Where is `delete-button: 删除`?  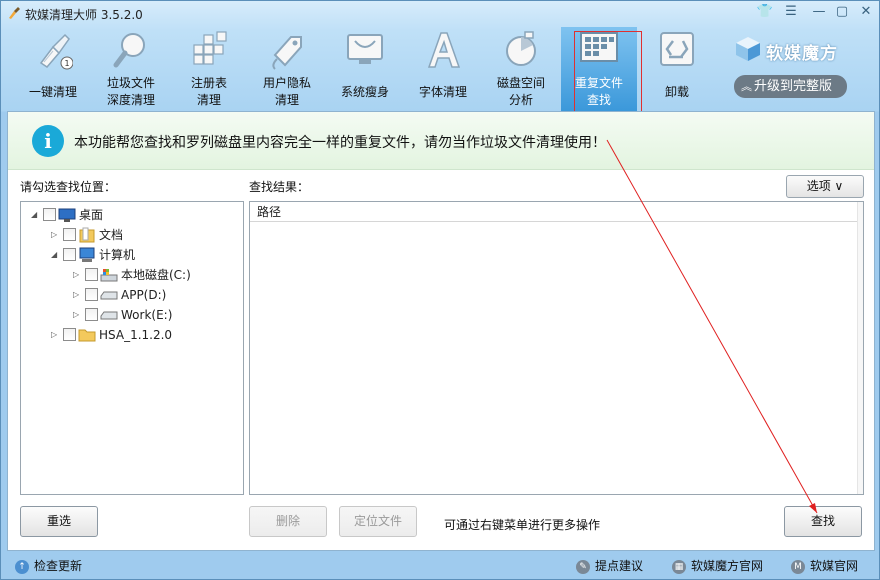 delete-button: 删除 is located at coordinates (288, 521).